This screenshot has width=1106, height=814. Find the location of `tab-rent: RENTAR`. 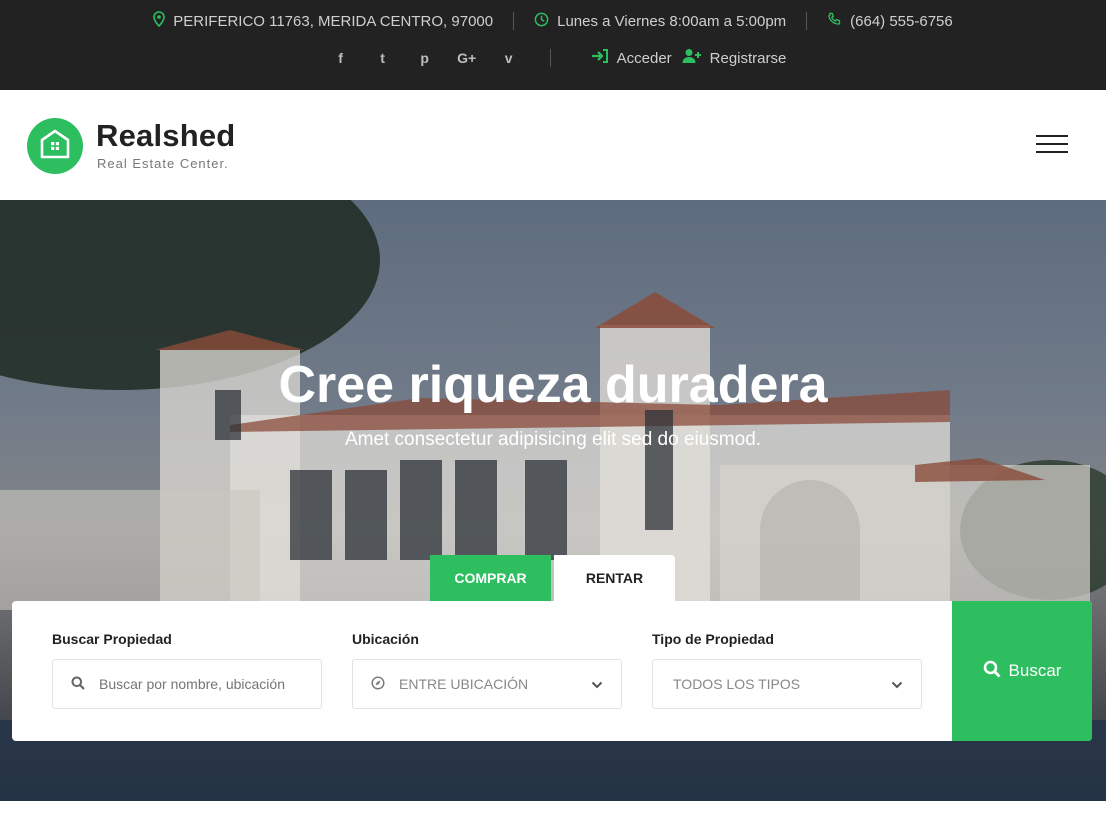

tab-rent: RENTAR is located at coordinates (614, 578).